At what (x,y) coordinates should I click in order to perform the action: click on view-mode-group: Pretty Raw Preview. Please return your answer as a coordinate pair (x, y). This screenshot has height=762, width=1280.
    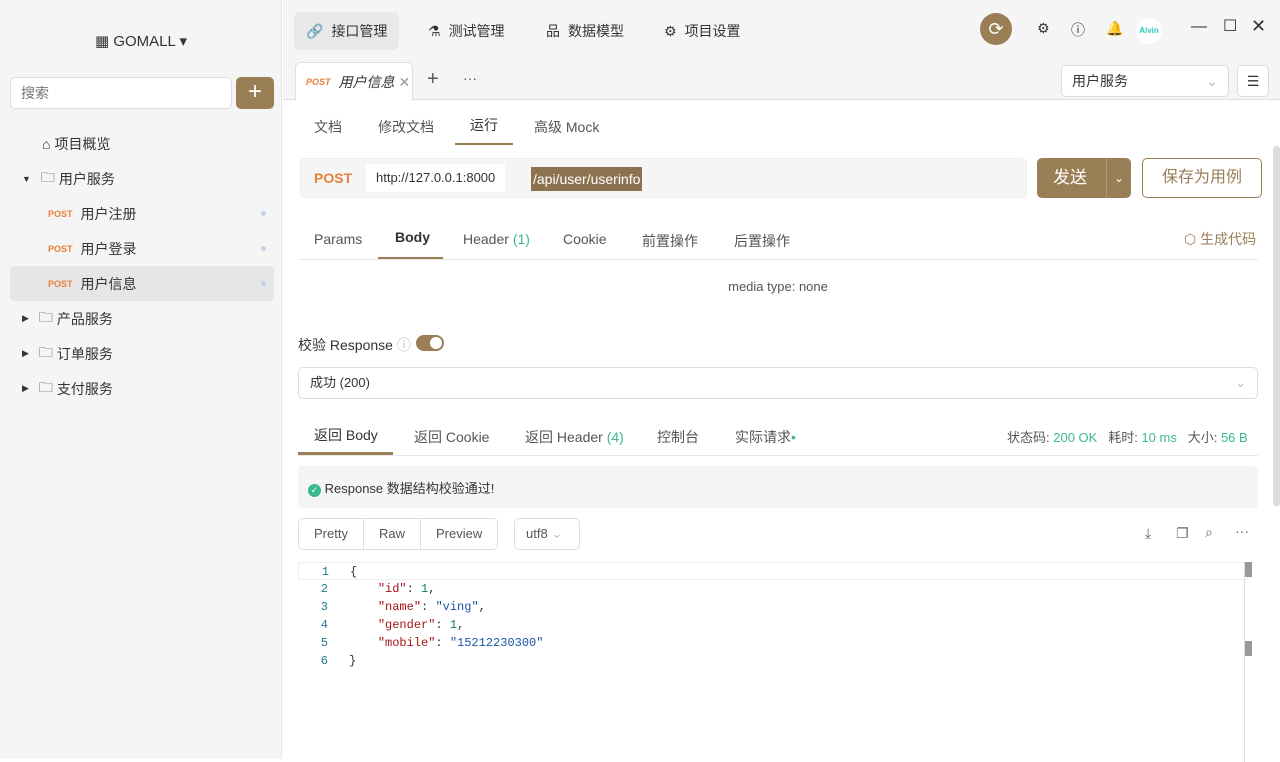
    Looking at the image, I should click on (398, 534).